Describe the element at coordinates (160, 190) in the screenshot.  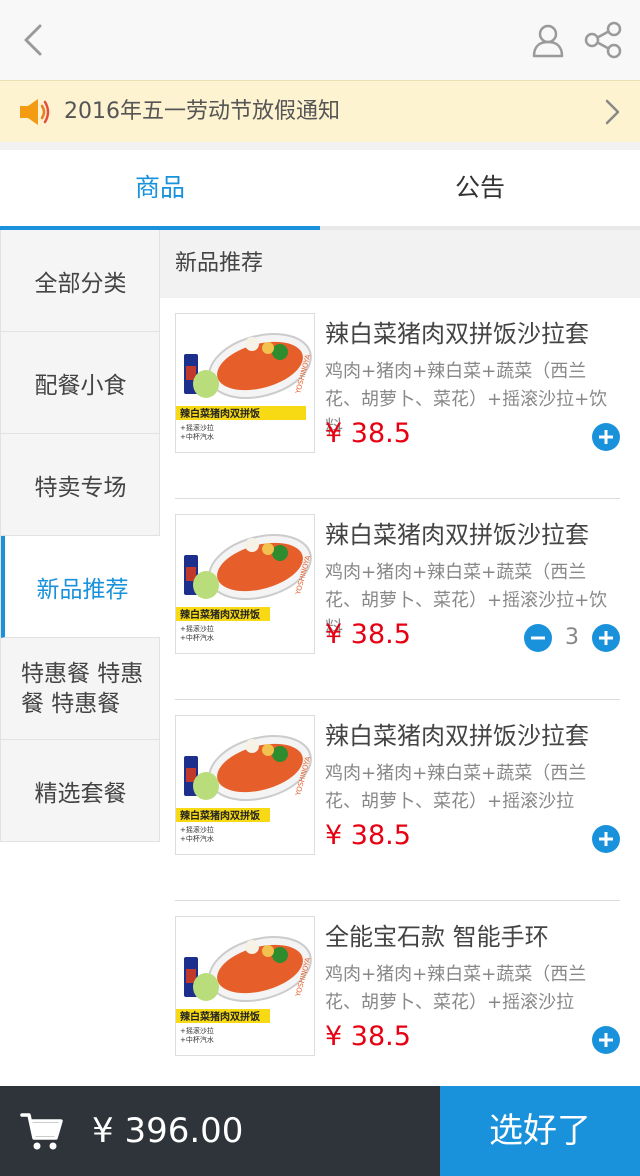
I see `tab-products: 商品` at that location.